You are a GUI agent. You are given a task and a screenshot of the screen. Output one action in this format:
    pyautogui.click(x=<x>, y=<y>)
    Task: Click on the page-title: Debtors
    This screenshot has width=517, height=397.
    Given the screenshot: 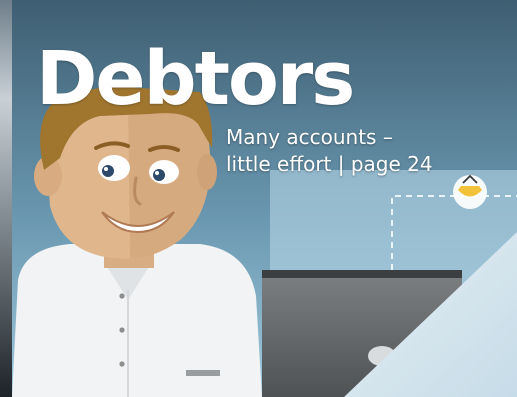 What is the action you would take?
    pyautogui.click(x=195, y=79)
    